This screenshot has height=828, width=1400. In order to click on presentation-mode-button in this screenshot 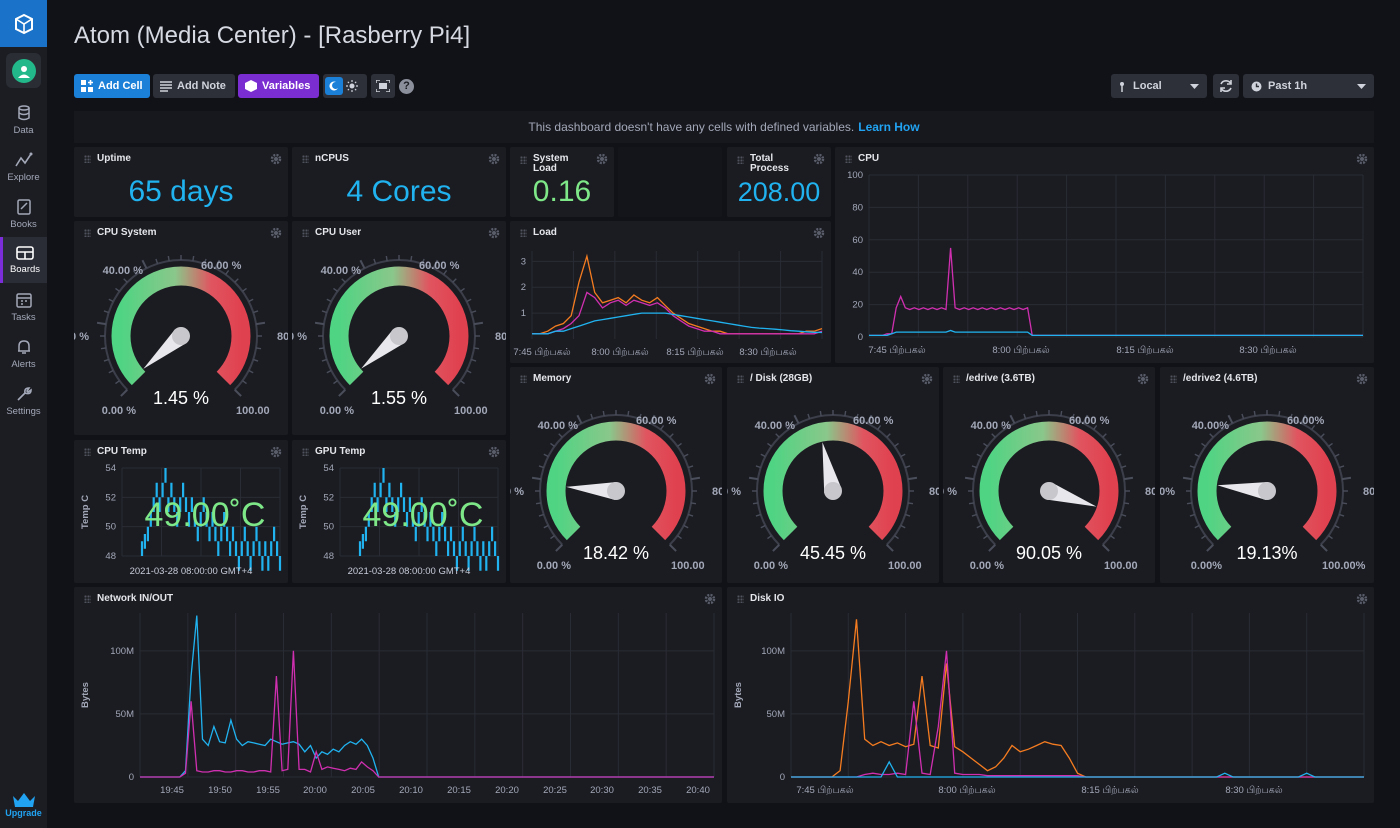, I will do `click(383, 86)`.